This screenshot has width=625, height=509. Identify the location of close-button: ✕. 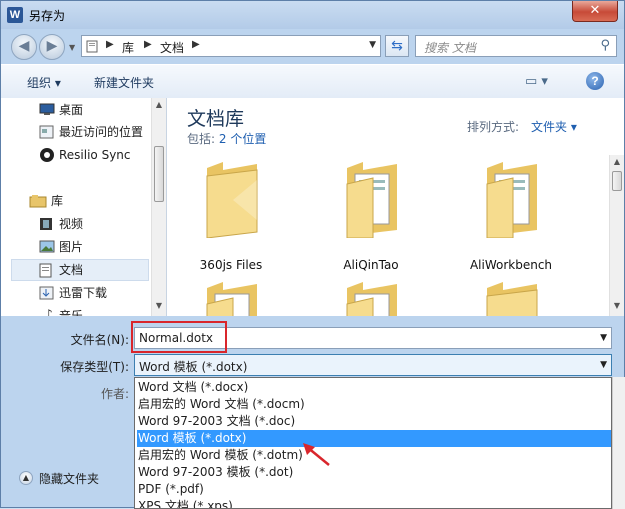
(595, 11).